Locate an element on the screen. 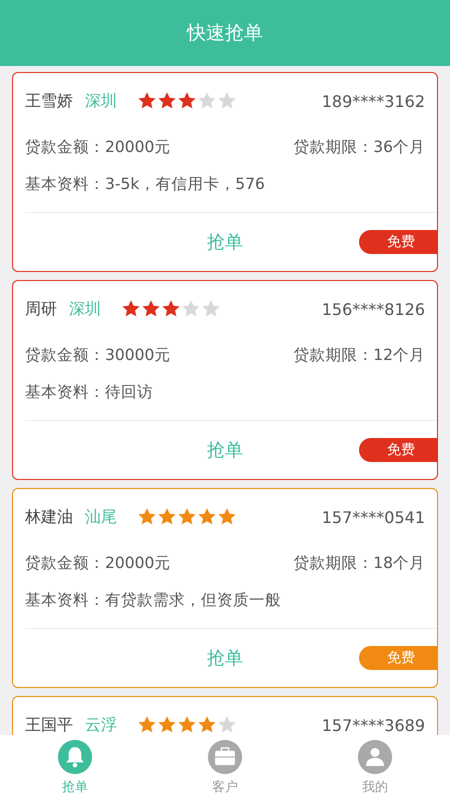 This screenshot has height=800, width=450. loan-term: 贷款期限：36个月 is located at coordinates (359, 147).